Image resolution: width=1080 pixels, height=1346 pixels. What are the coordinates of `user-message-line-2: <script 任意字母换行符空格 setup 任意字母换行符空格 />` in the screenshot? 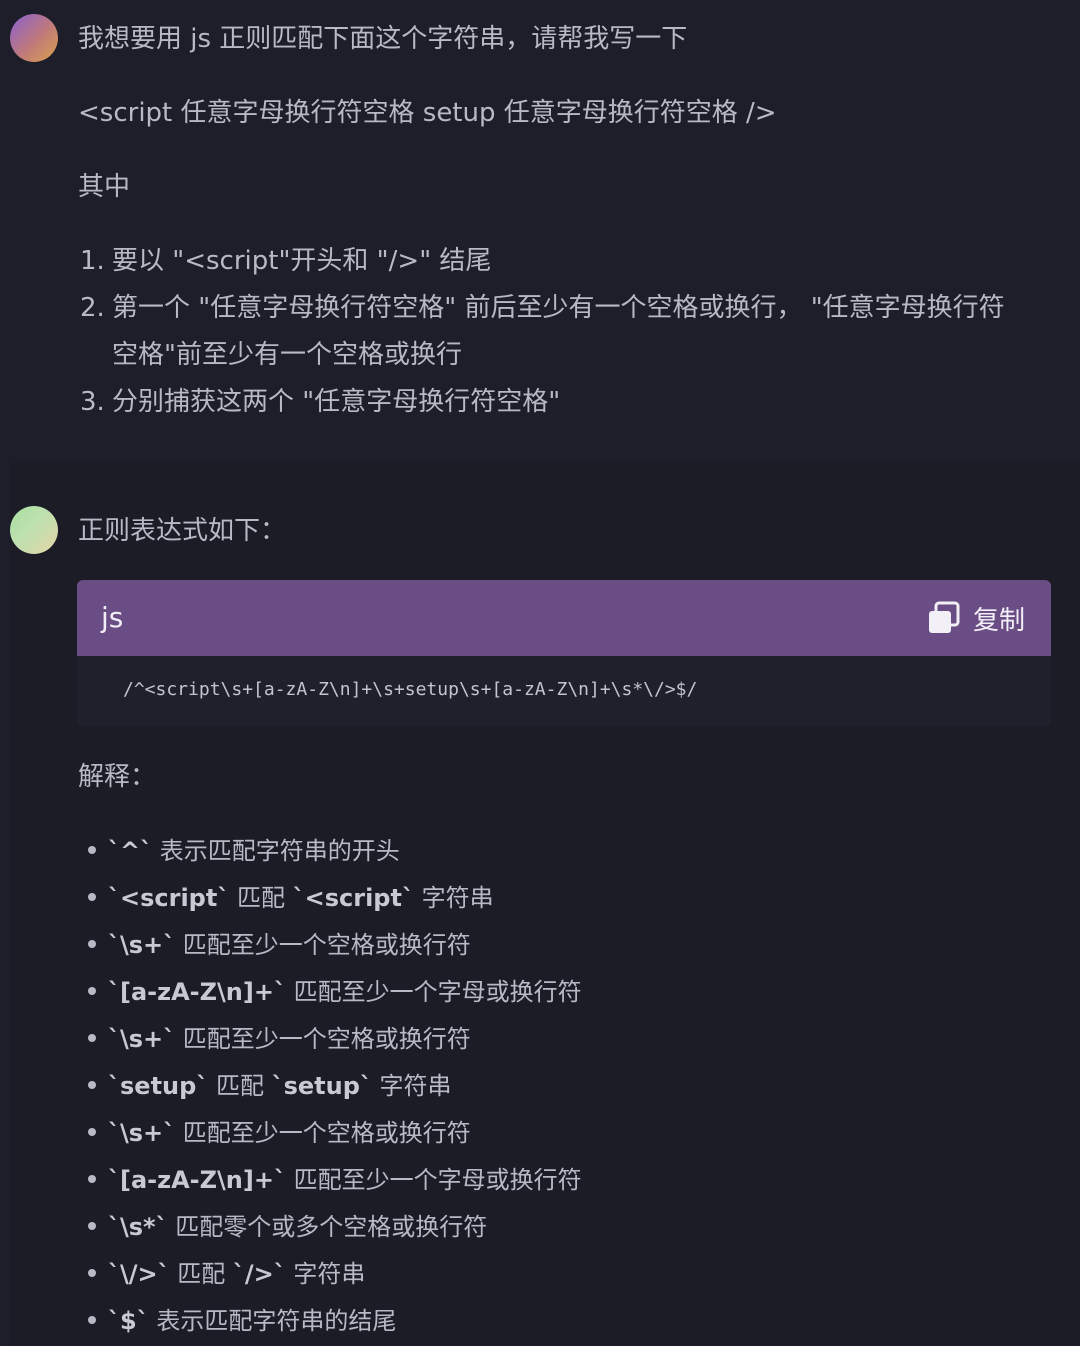 It's located at (427, 113).